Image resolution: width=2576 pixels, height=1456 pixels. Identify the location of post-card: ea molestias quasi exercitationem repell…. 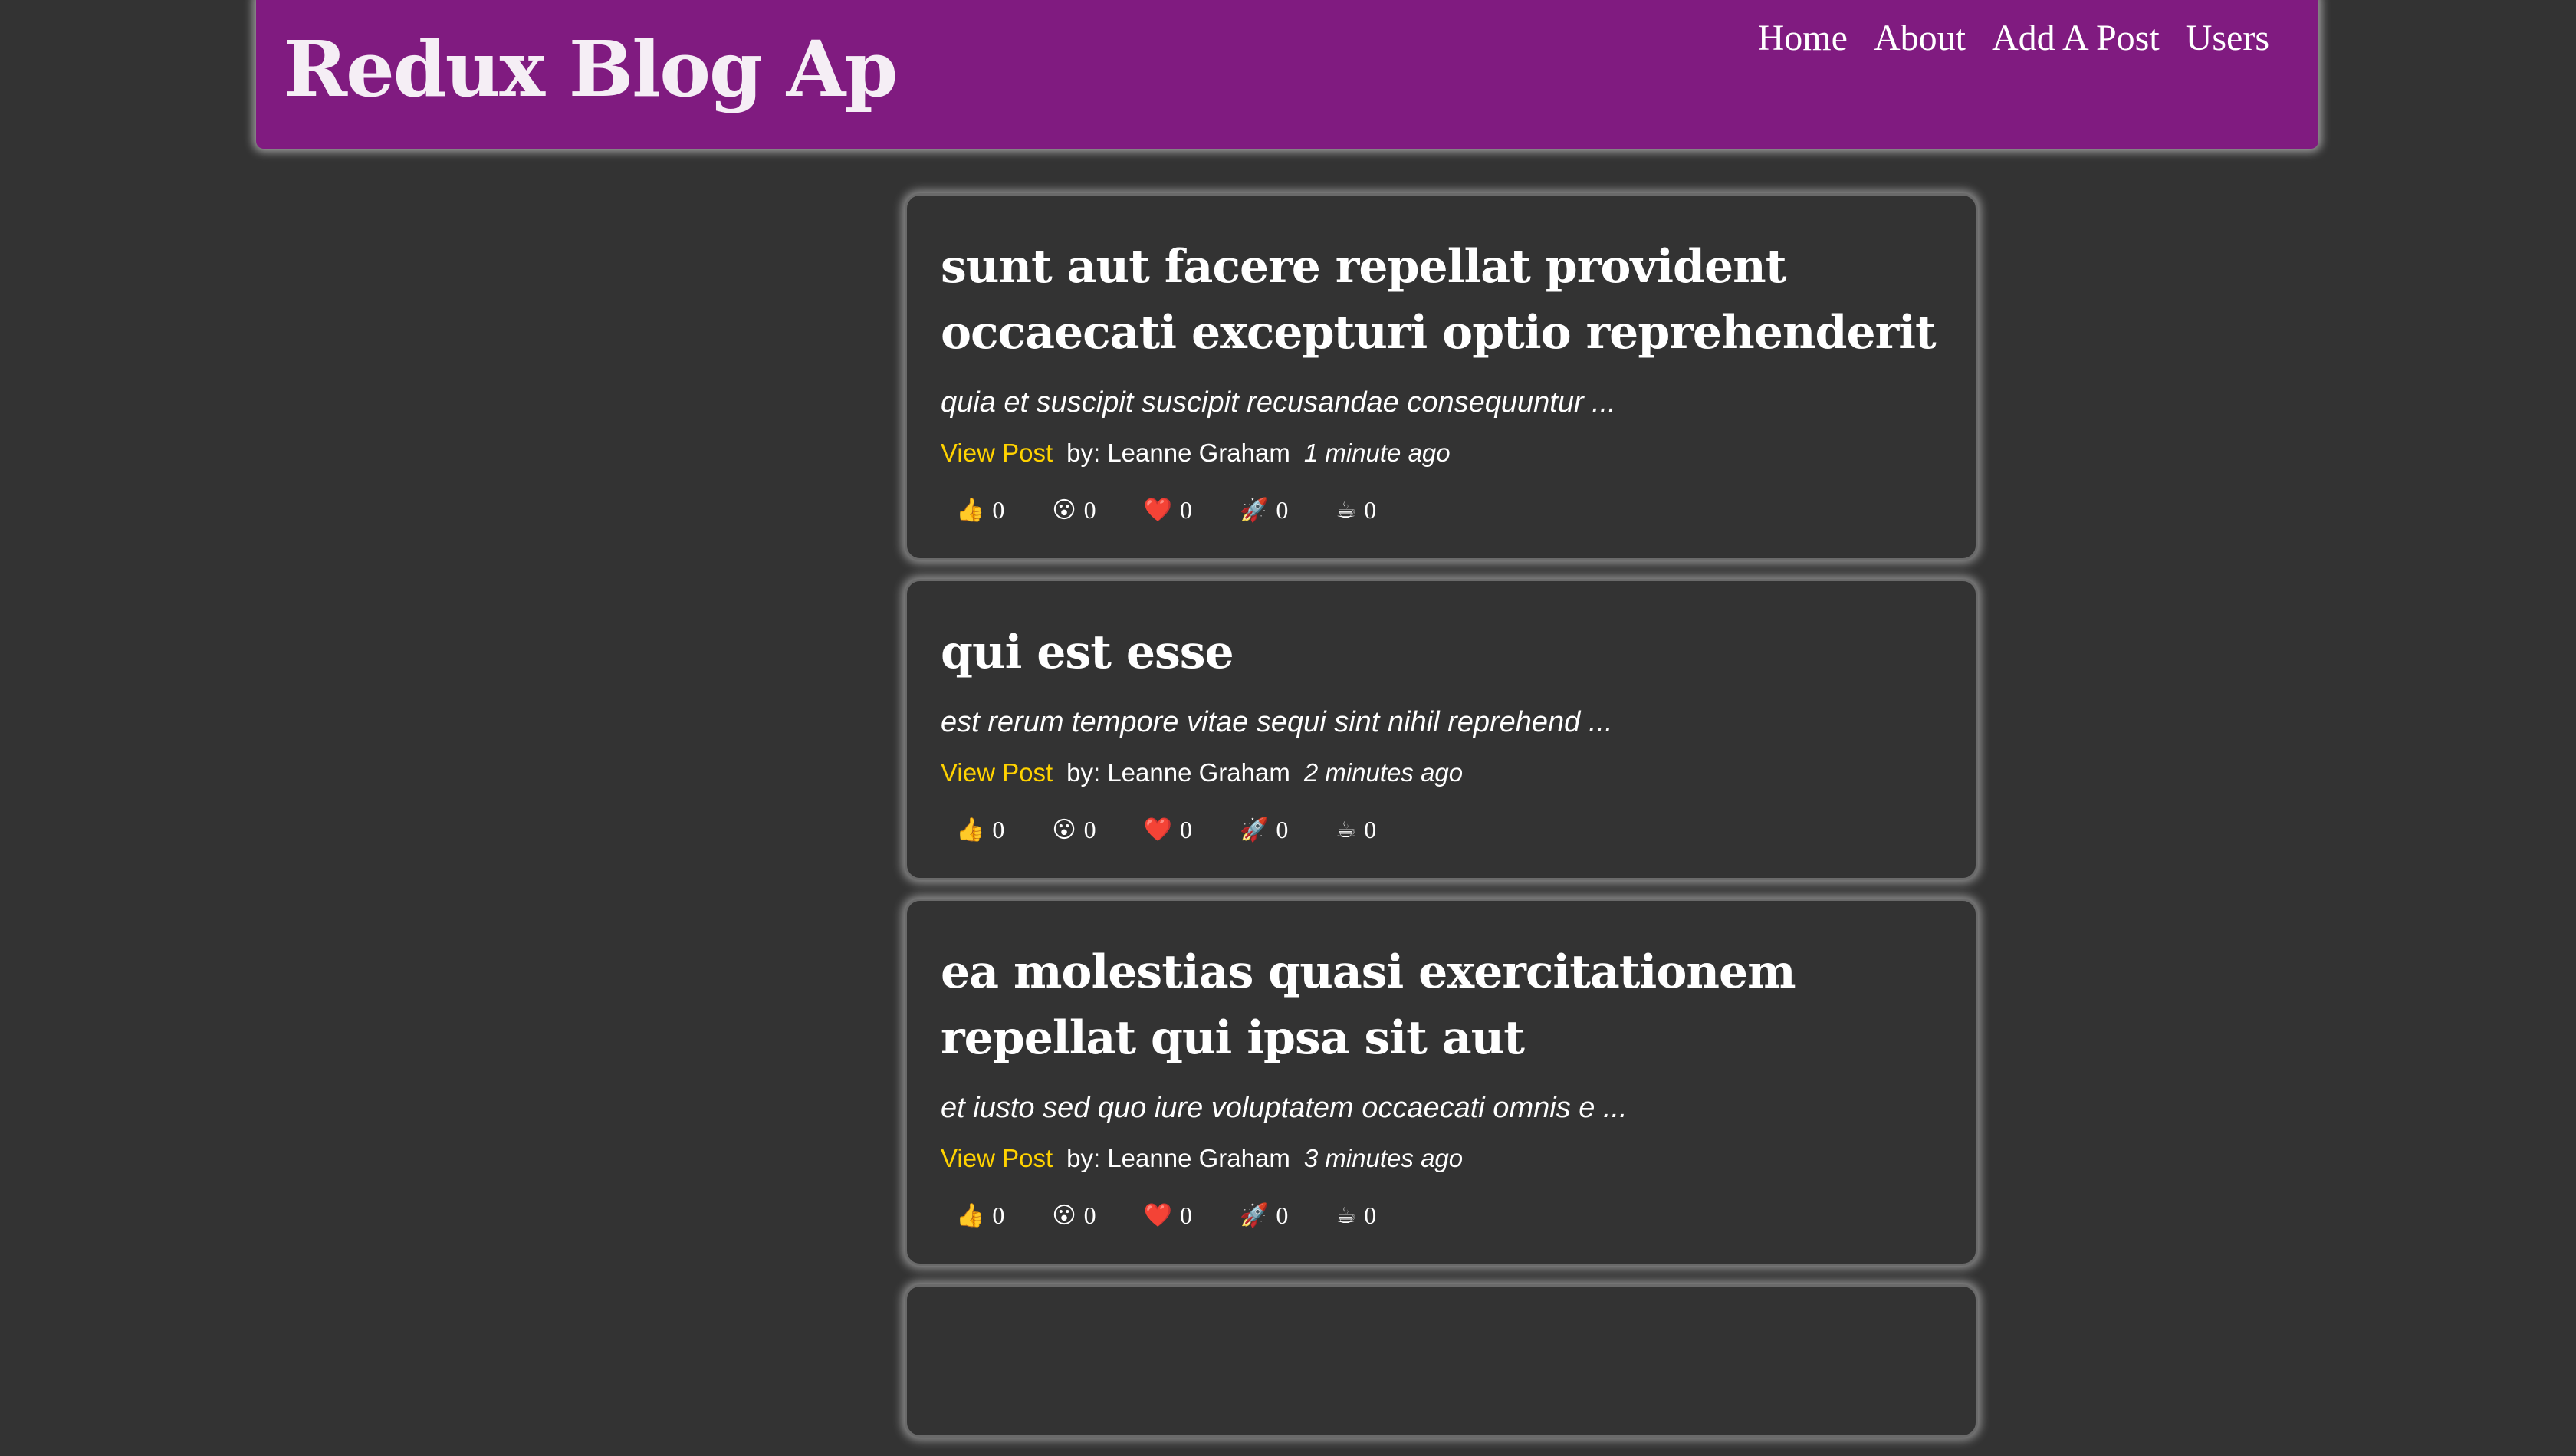
(1441, 1082).